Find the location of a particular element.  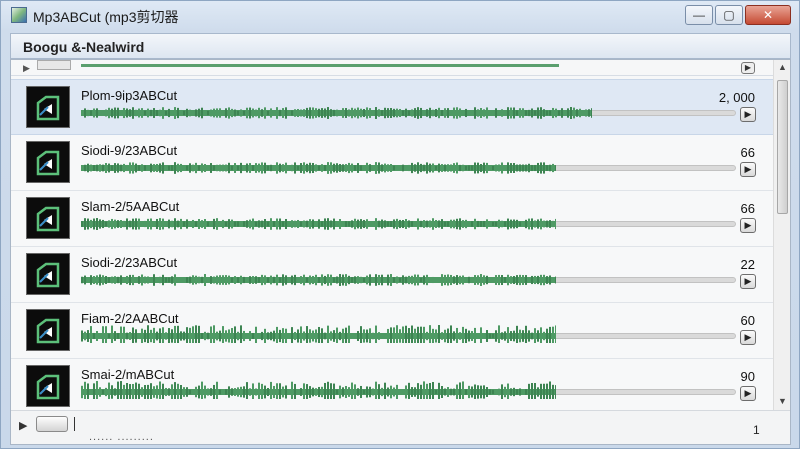

h-scroll-thumb is located at coordinates (52, 424).